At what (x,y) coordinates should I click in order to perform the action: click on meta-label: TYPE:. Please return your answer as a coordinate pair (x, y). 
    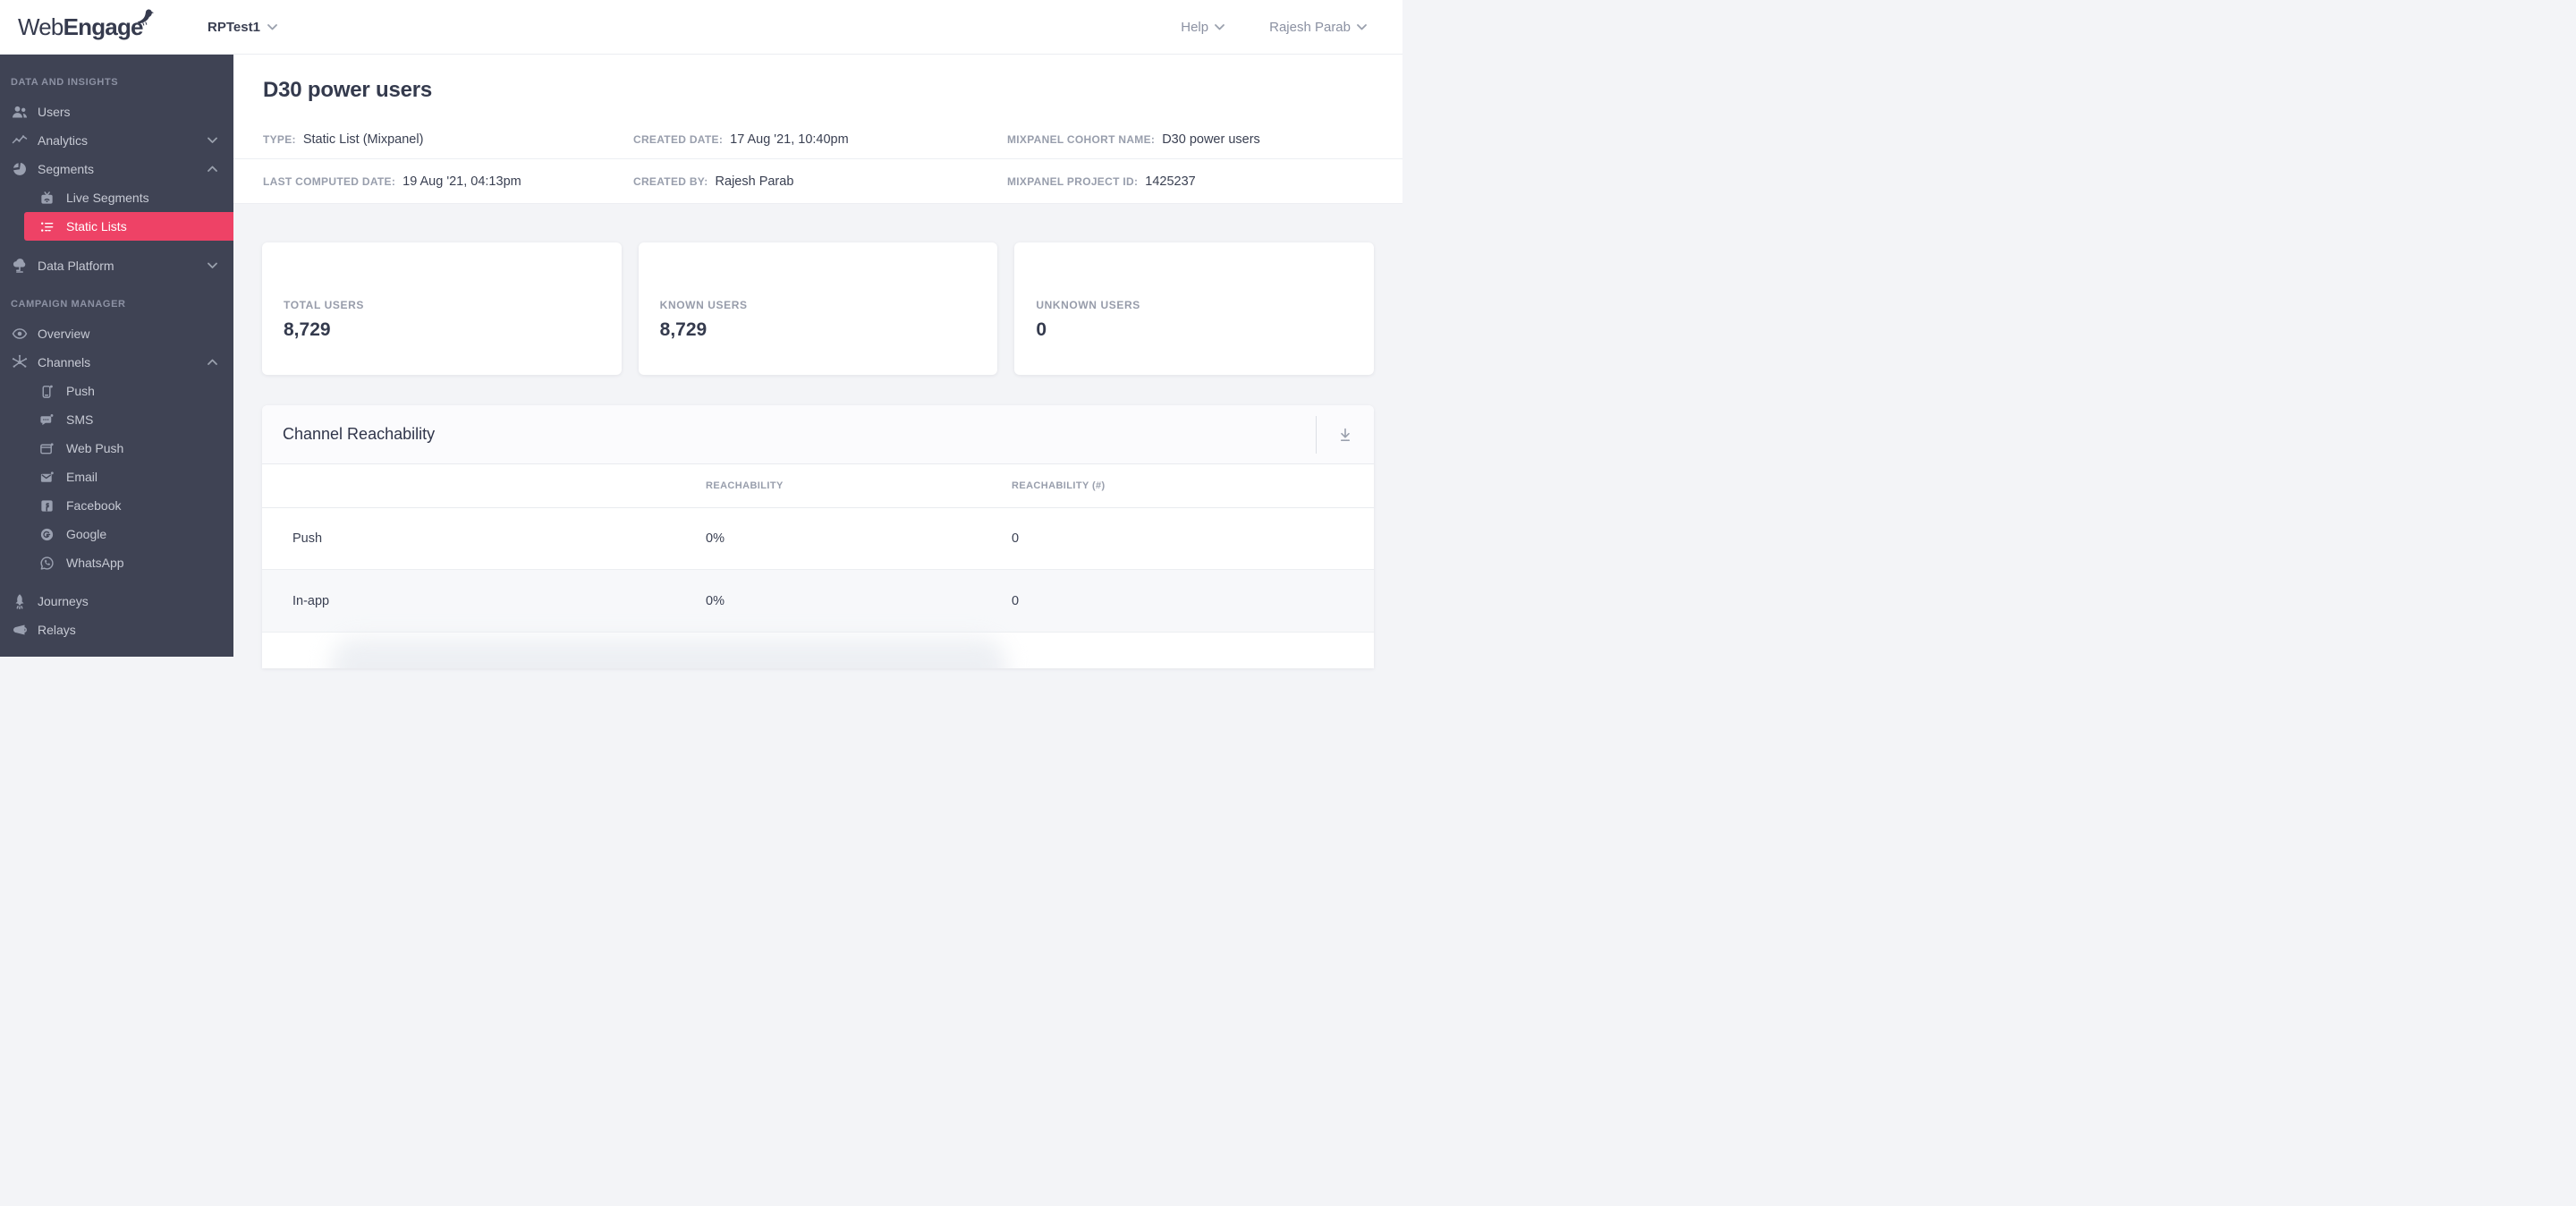
    Looking at the image, I should click on (279, 139).